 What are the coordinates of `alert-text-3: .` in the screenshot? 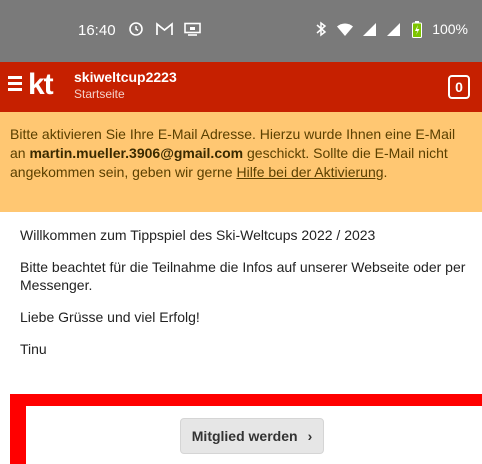 It's located at (385, 172).